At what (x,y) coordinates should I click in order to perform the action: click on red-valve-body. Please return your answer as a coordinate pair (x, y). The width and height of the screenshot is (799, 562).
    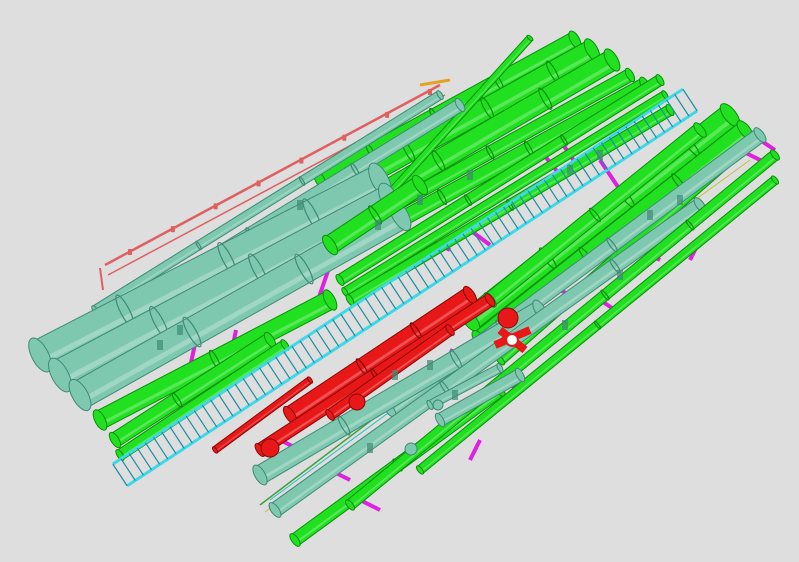
    Looking at the image, I should click on (508, 318).